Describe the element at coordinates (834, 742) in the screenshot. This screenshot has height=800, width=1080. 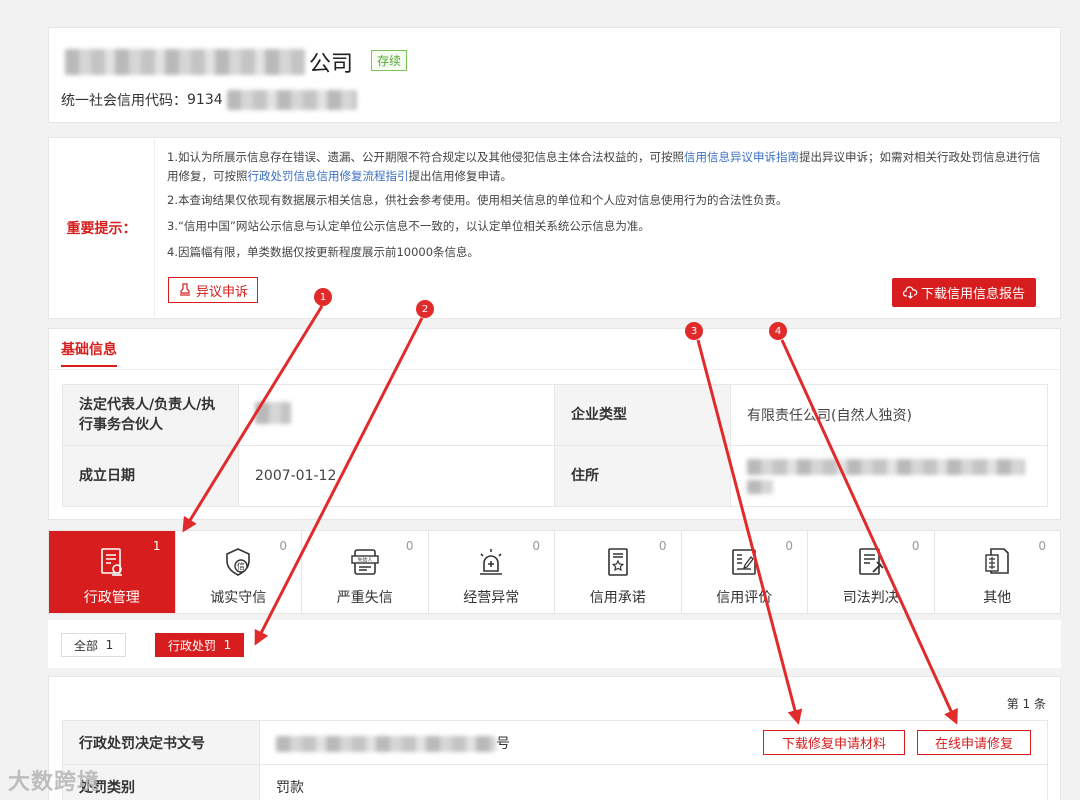
I see `download-repair-material-button: 下载修复申请材料` at that location.